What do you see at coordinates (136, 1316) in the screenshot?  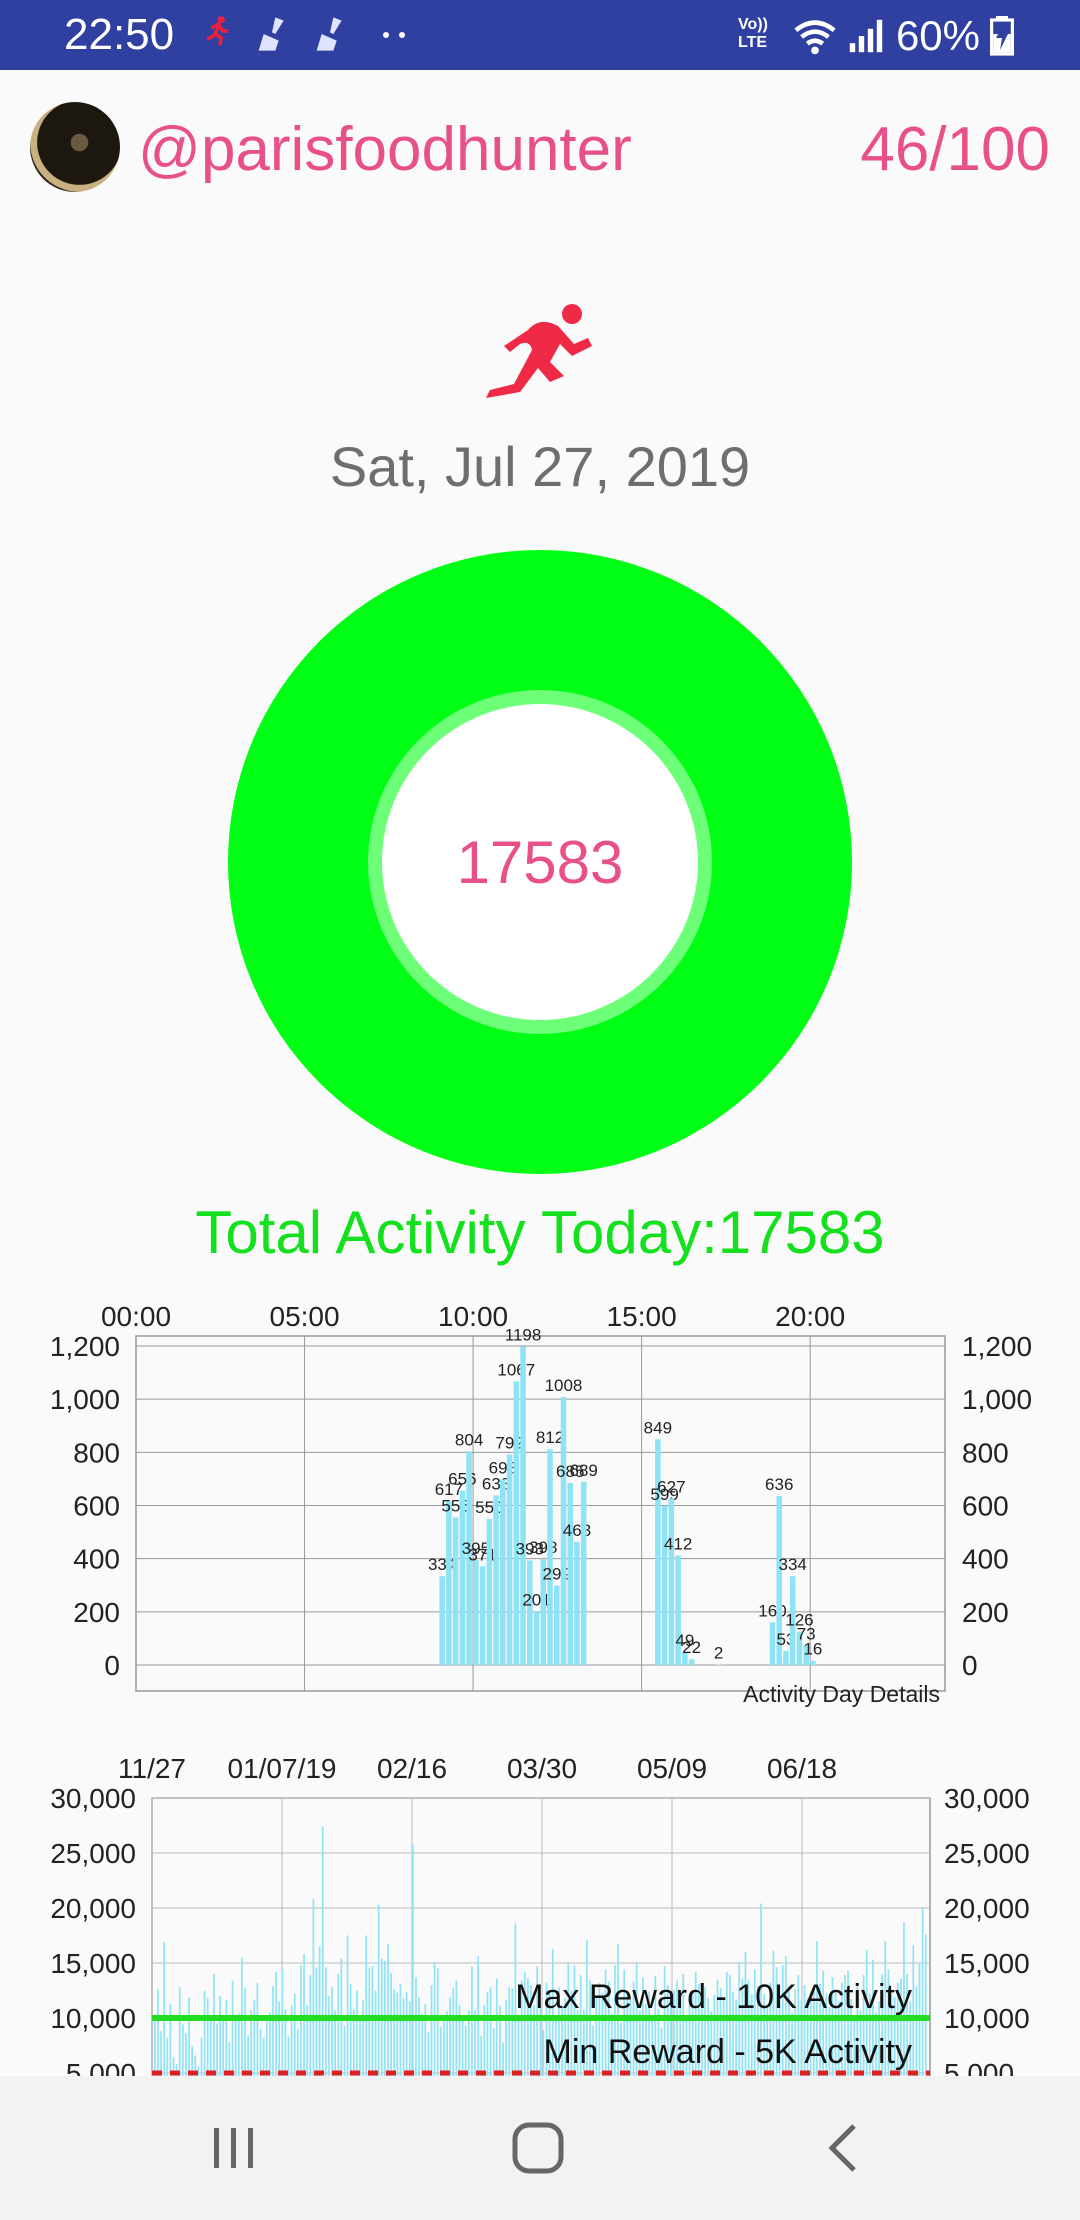 I see `x-tick-label: 00:00` at bounding box center [136, 1316].